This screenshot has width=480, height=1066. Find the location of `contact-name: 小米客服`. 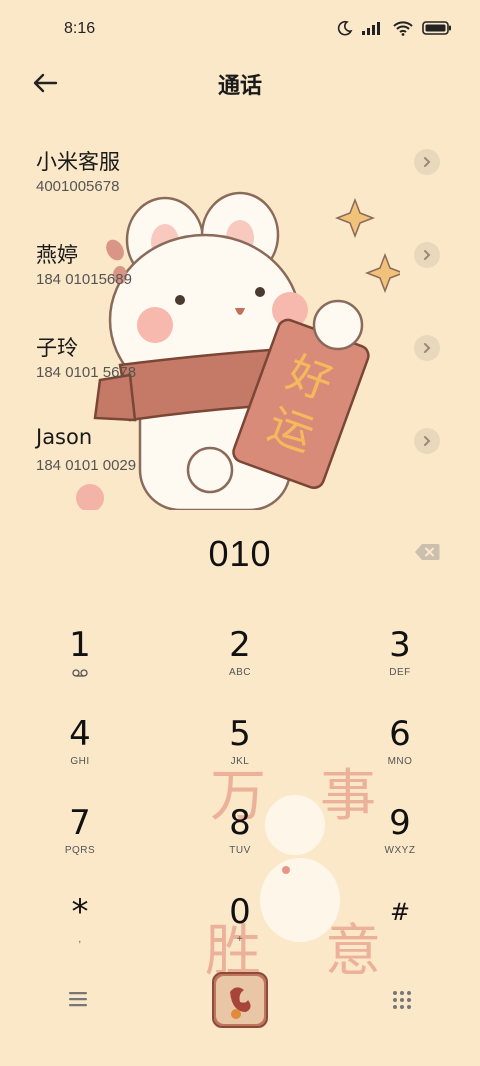

contact-name: 小米客服 is located at coordinates (78, 162).